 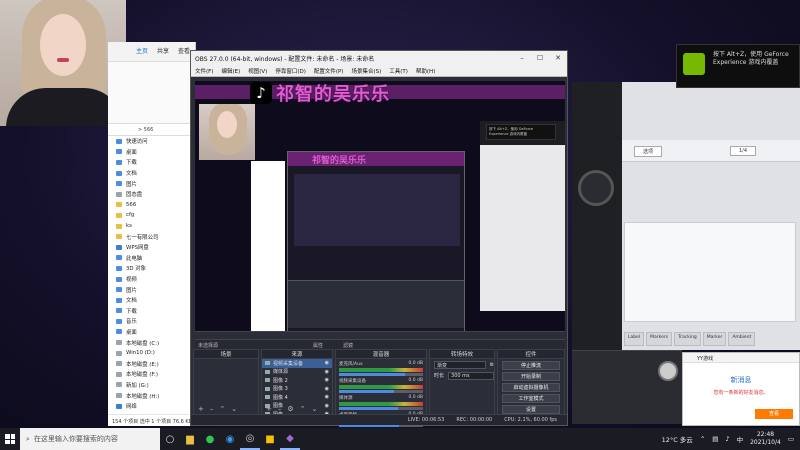 What do you see at coordinates (142, 53) in the screenshot?
I see `ribbon-tab-home: 主页` at bounding box center [142, 53].